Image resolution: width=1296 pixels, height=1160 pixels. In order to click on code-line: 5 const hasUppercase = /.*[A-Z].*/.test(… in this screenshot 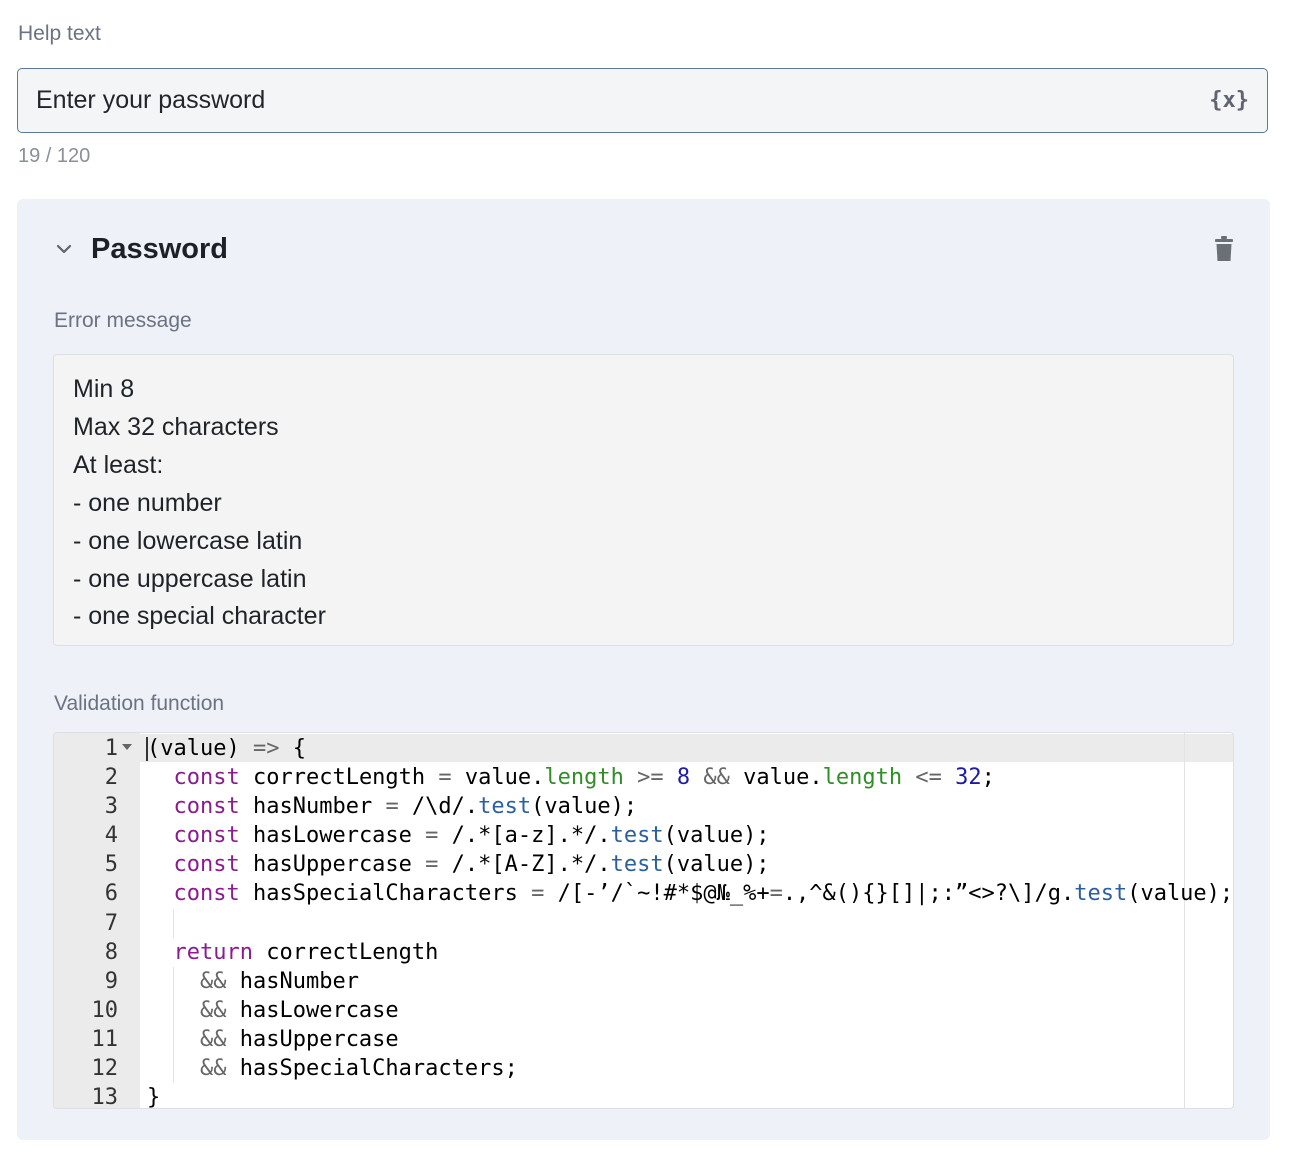, I will do `click(643, 864)`.